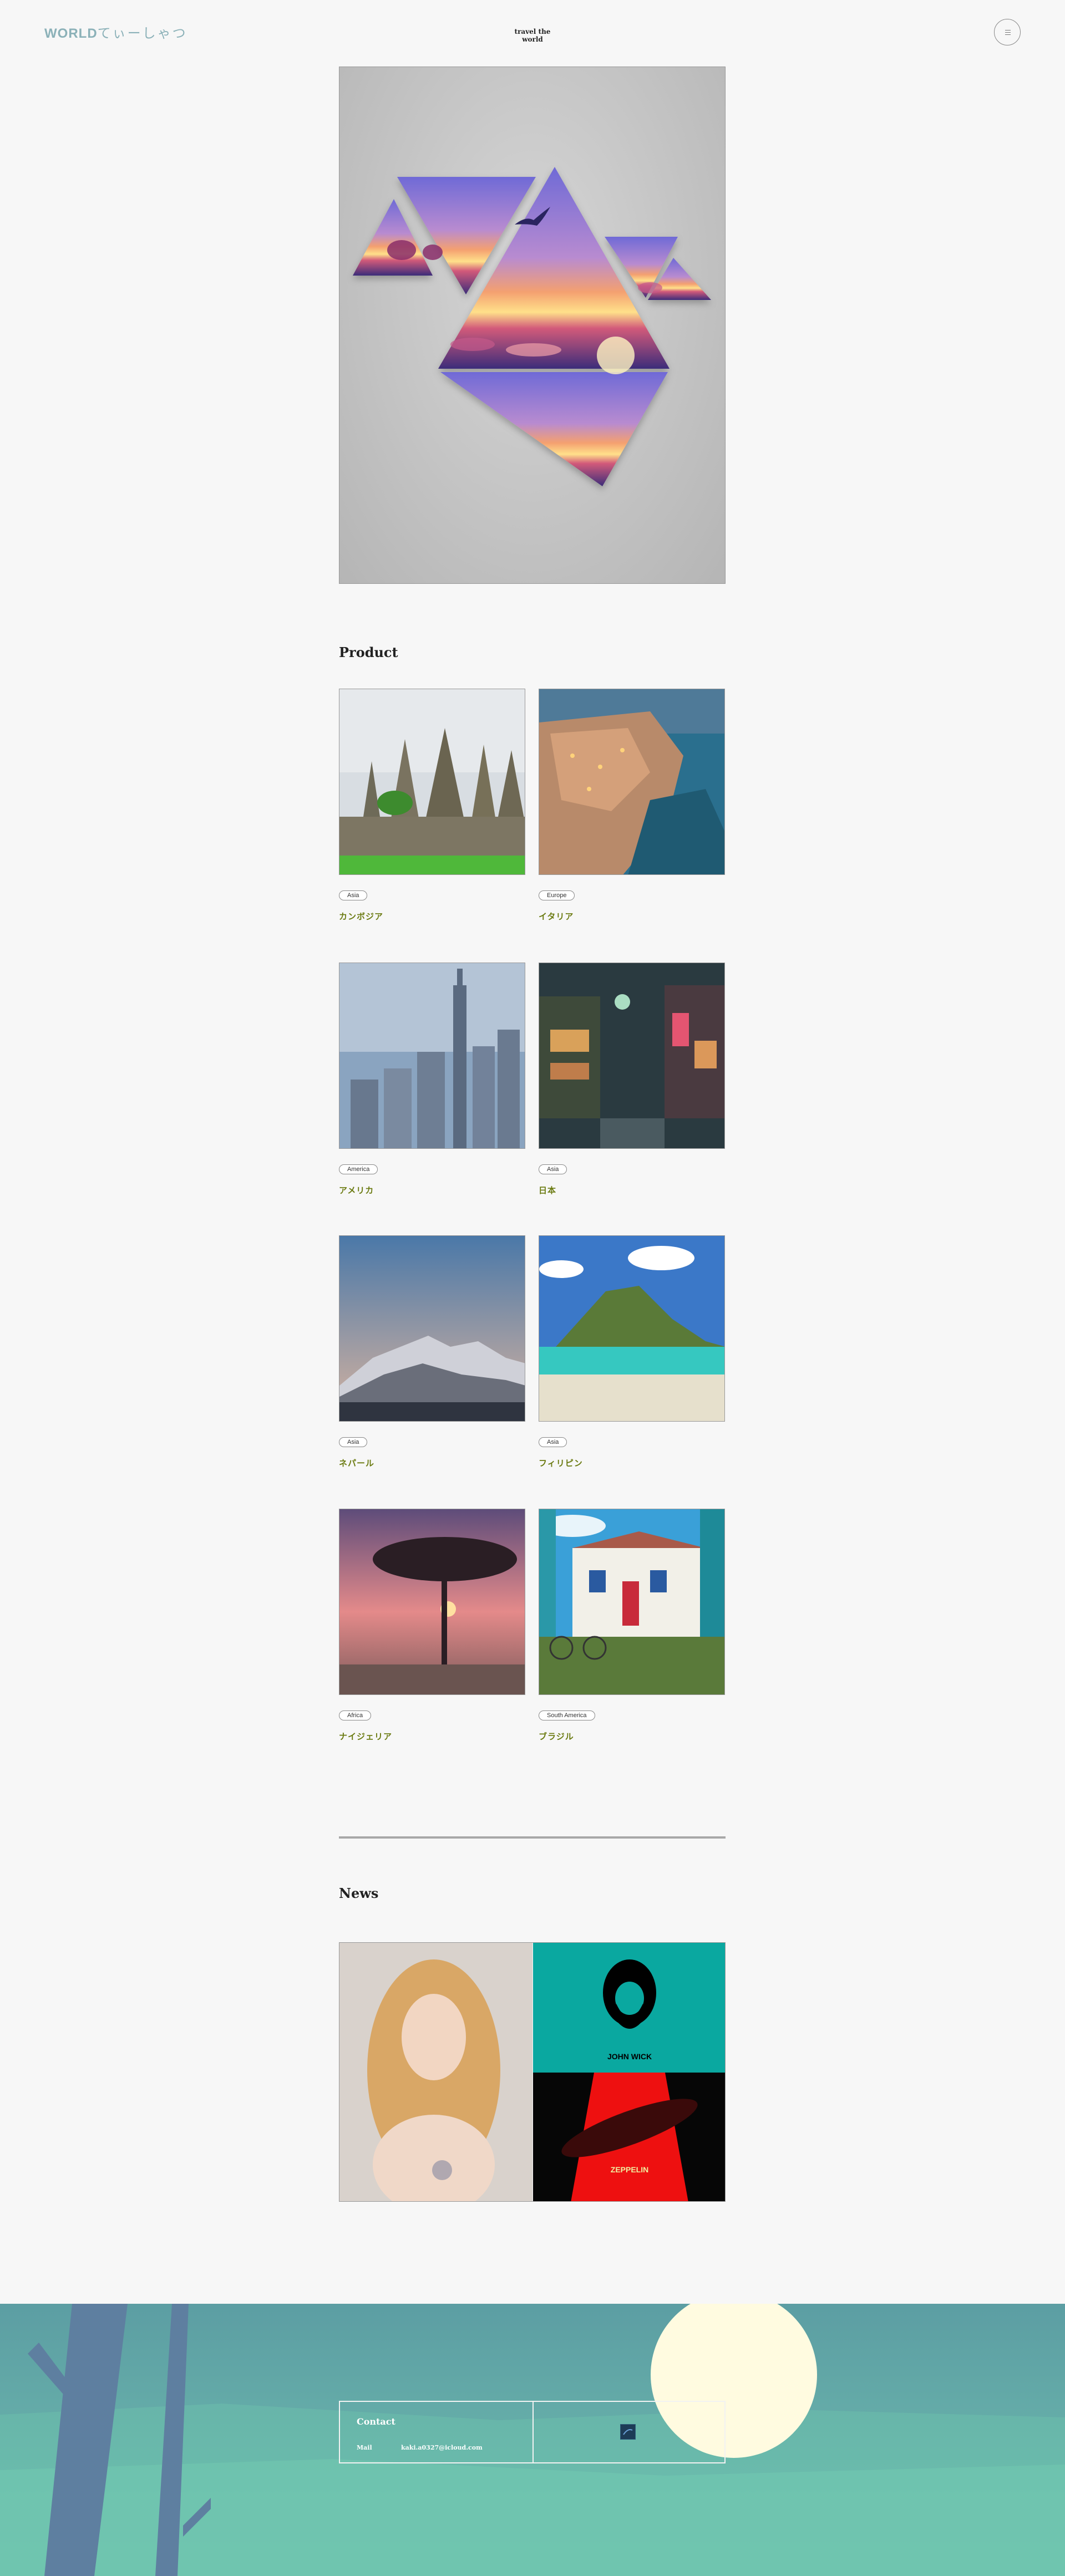  Describe the element at coordinates (632, 916) in the screenshot. I see `product-name: イタリア` at that location.